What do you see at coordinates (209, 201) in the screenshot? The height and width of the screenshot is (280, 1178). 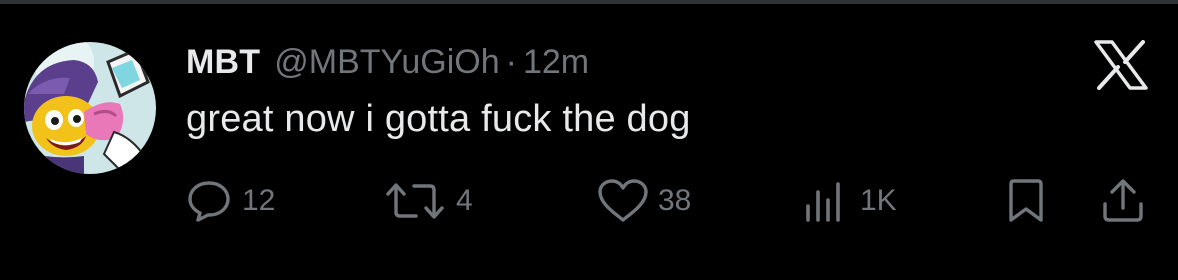 I see `reply-icon` at bounding box center [209, 201].